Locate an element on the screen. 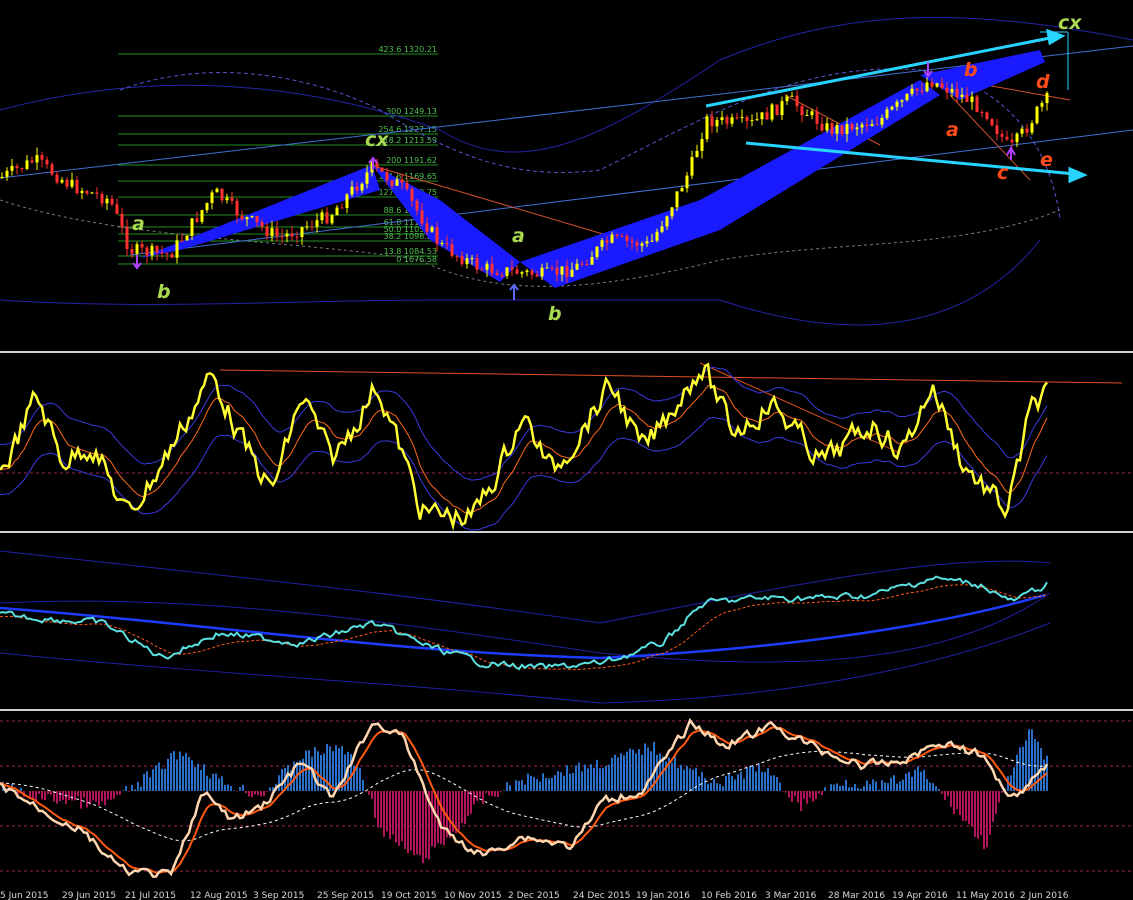  fib-label: 200 1191.62 is located at coordinates (411, 160).